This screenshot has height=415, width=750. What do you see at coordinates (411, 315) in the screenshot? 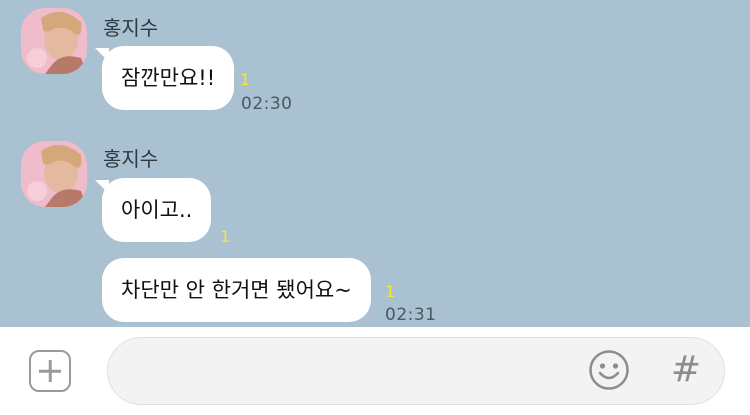
I see `message-time: 02:31` at bounding box center [411, 315].